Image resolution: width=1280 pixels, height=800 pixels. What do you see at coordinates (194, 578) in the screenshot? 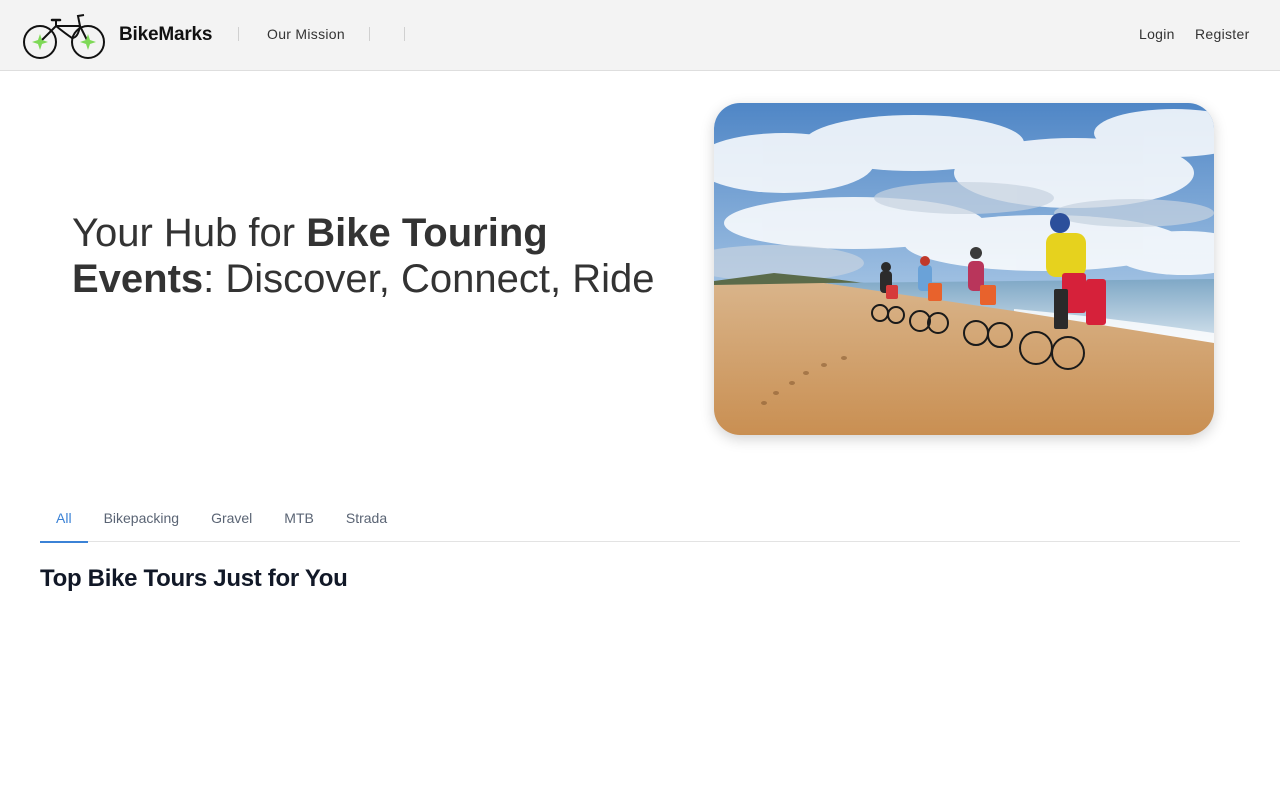
I see `section-title: Top Bike Tours Just for You` at bounding box center [194, 578].